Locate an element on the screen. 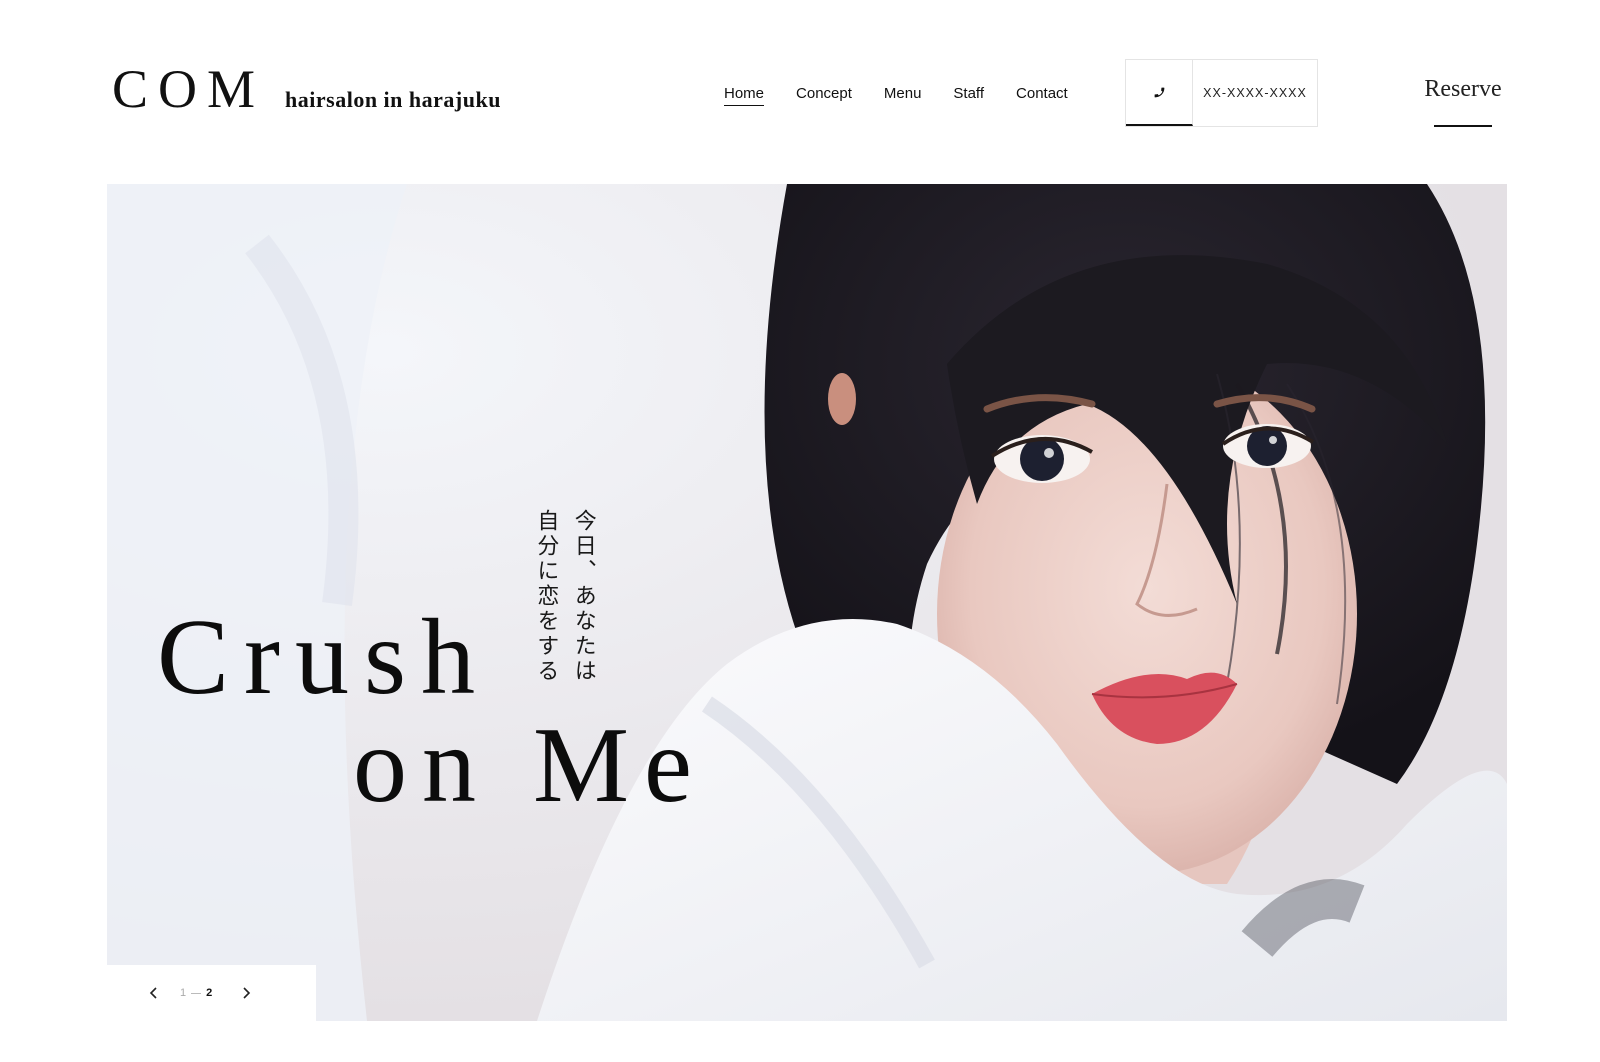  hero-headline-line-2: on Me is located at coordinates (530, 765).